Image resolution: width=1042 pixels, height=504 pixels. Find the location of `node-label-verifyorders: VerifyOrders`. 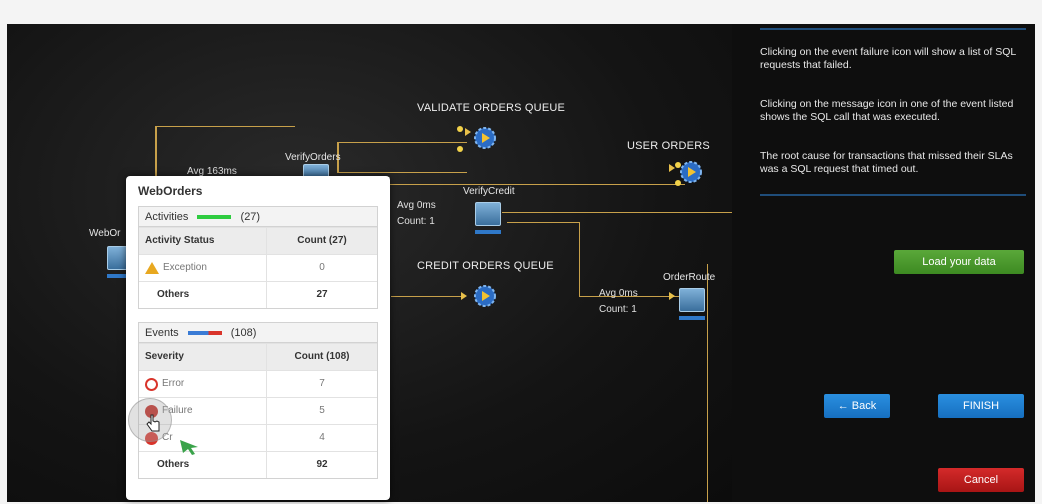

node-label-verifyorders: VerifyOrders is located at coordinates (313, 157).